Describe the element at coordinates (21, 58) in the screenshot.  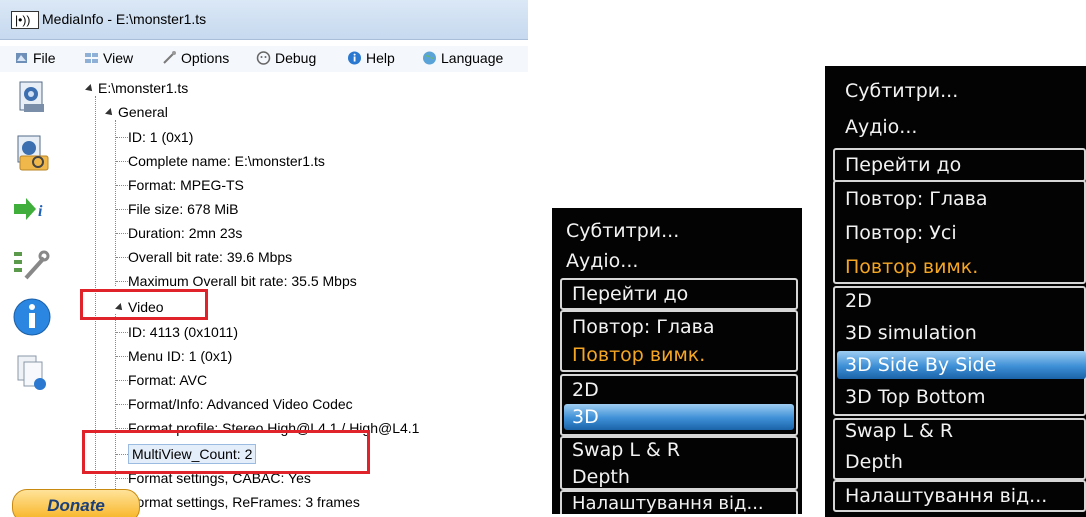
I see `file-icon` at that location.